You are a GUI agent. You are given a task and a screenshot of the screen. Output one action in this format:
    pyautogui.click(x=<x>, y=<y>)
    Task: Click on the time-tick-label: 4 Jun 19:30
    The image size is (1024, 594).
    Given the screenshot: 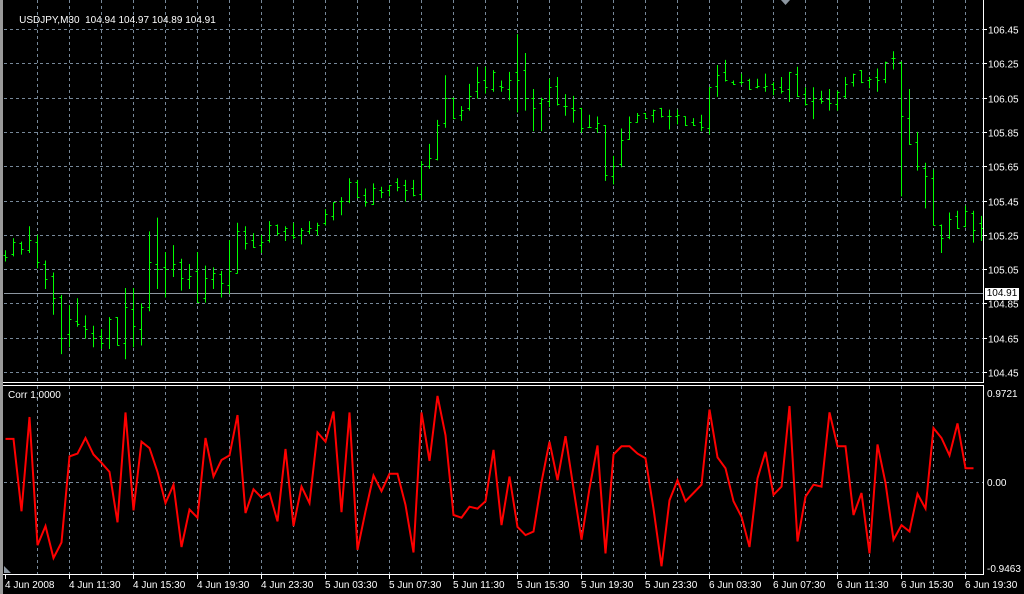 What is the action you would take?
    pyautogui.click(x=223, y=585)
    